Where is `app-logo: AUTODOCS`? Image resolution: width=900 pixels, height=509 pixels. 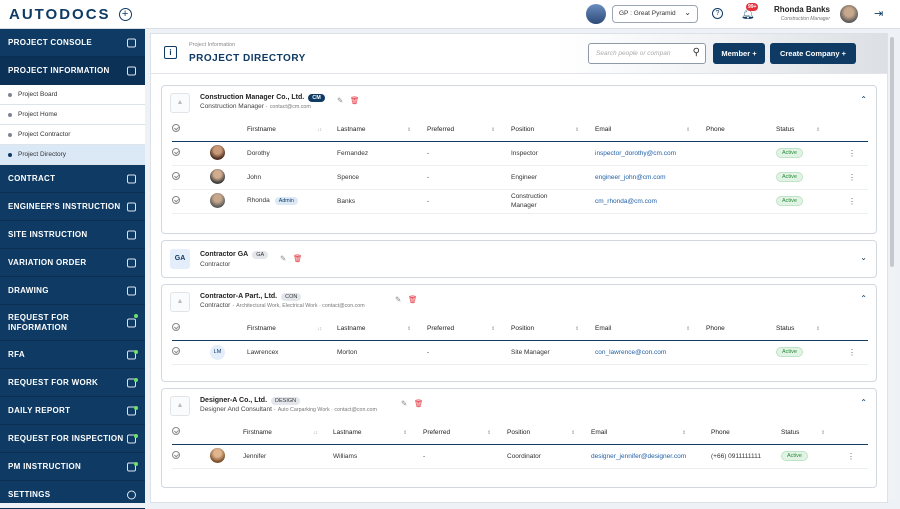 app-logo: AUTODOCS is located at coordinates (60, 14).